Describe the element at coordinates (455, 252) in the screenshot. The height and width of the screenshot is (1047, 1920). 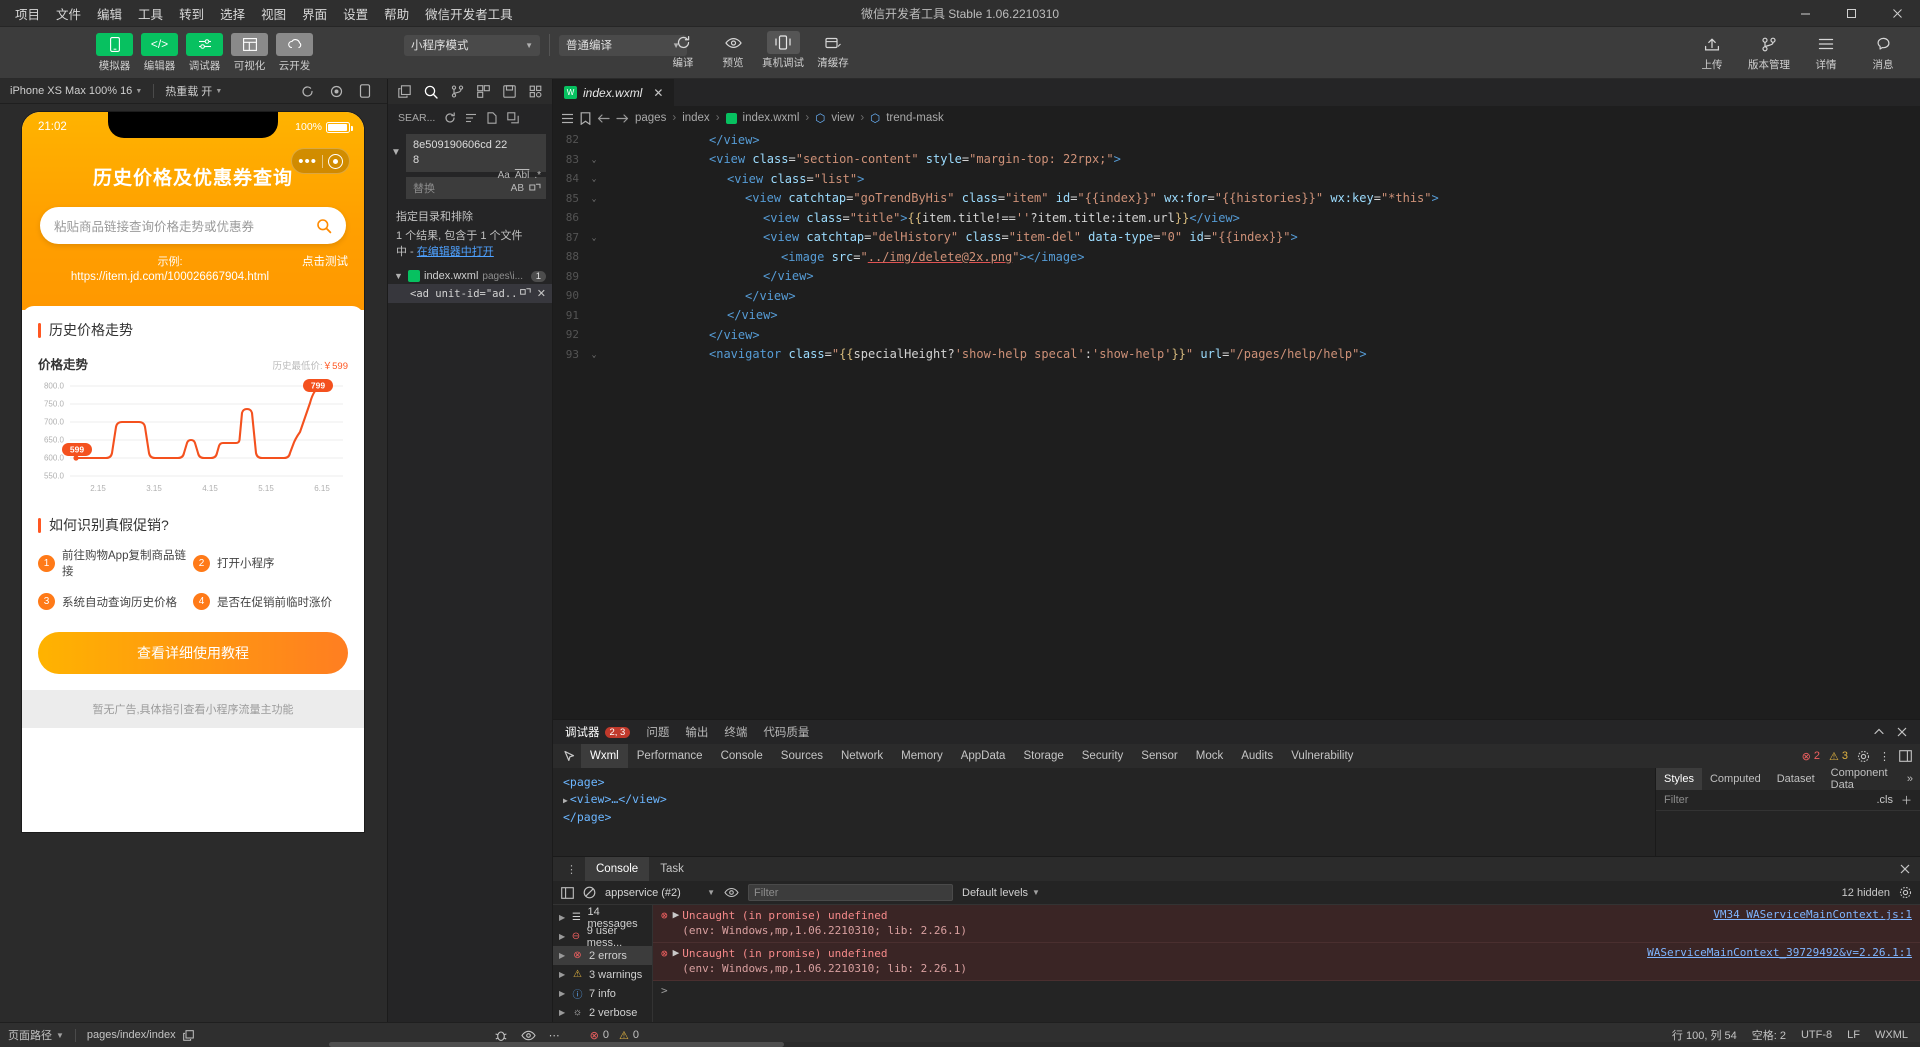
I see `open-in-editor-link: 在编辑器中打开` at that location.